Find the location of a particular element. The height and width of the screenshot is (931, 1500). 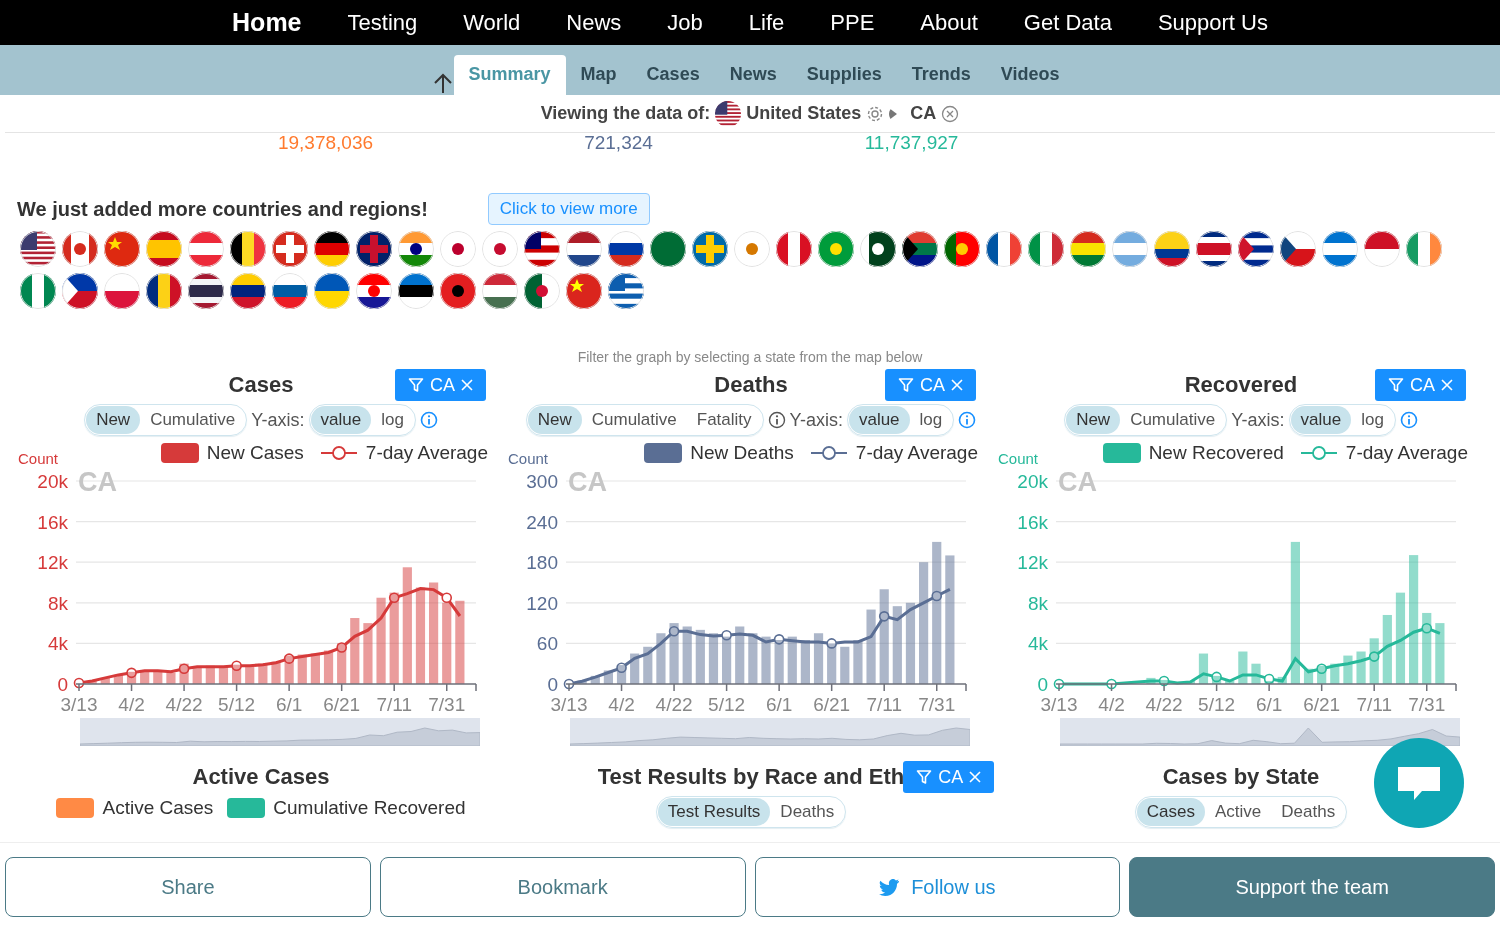

tick-label: 60 is located at coordinates (547, 644).